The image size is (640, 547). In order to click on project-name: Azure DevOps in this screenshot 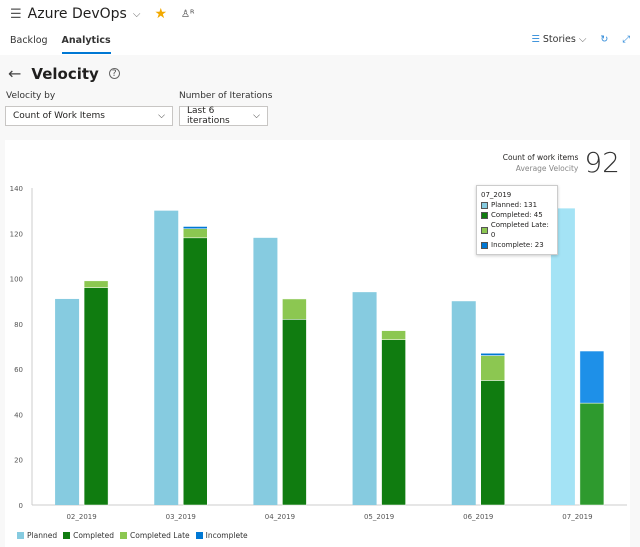, I will do `click(77, 14)`.